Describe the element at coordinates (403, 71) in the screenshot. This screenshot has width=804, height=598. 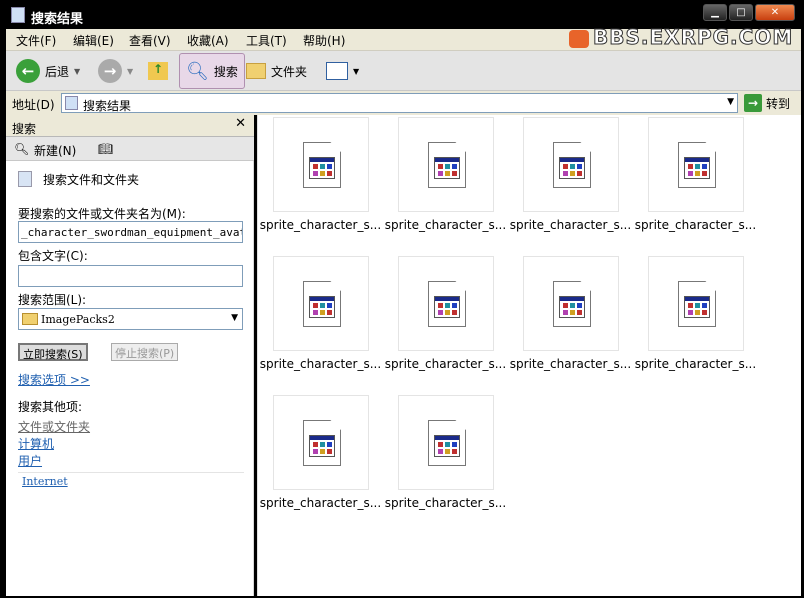
I see `toolbar: ← 后退 ▼ → ▼ ↑ 🔍︎ 搜索 文件夹 ▼` at that location.